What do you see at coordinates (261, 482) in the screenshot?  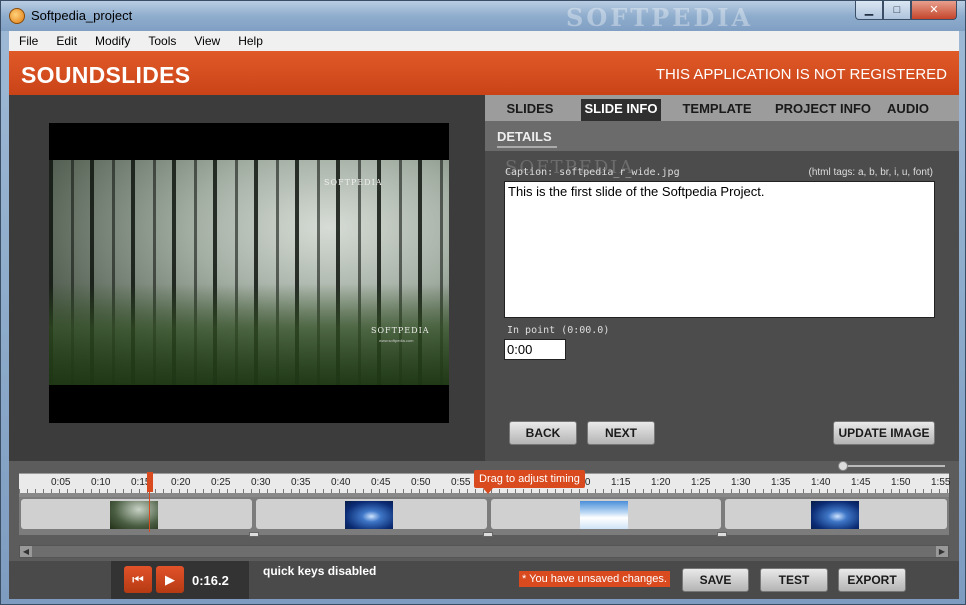 I see `tick-label: 0:30` at bounding box center [261, 482].